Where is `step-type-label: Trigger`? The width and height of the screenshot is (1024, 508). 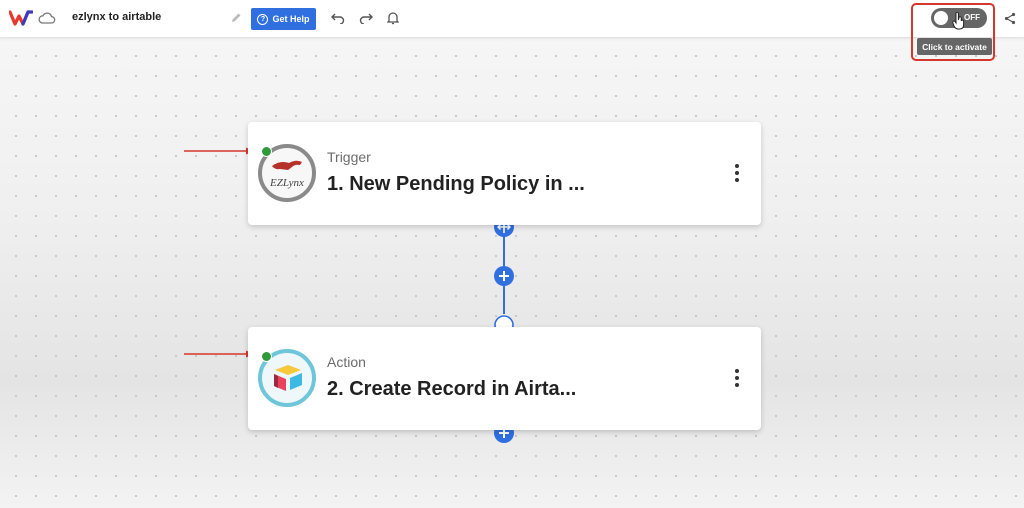 step-type-label: Trigger is located at coordinates (349, 157).